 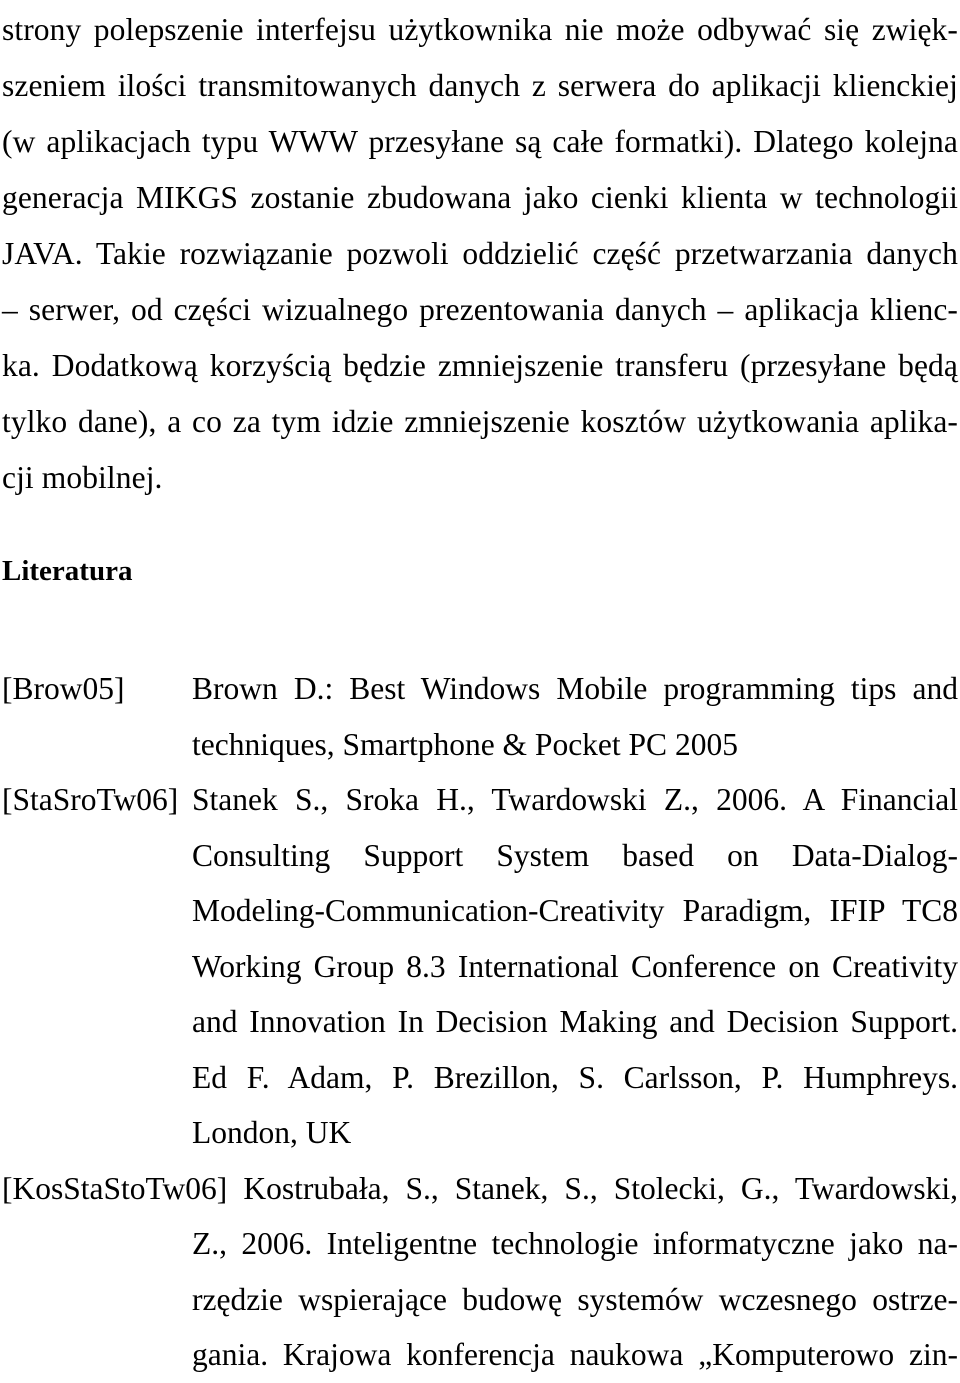 I want to click on reference-tag: [KosStaStoTw06], so click(x=115, y=1188).